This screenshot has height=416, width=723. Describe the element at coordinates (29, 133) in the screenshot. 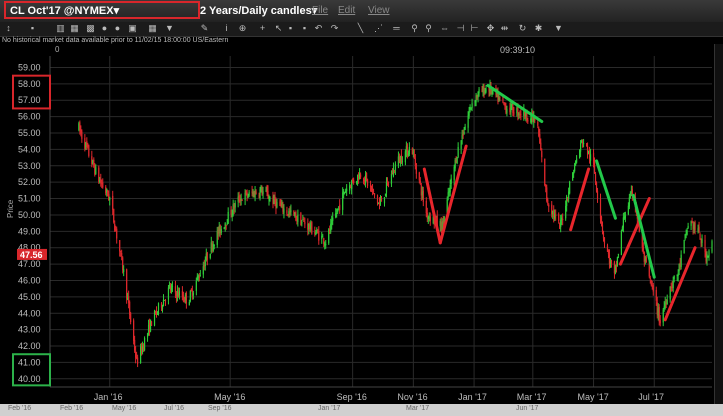

I see `y-tick-label: 55.00` at that location.